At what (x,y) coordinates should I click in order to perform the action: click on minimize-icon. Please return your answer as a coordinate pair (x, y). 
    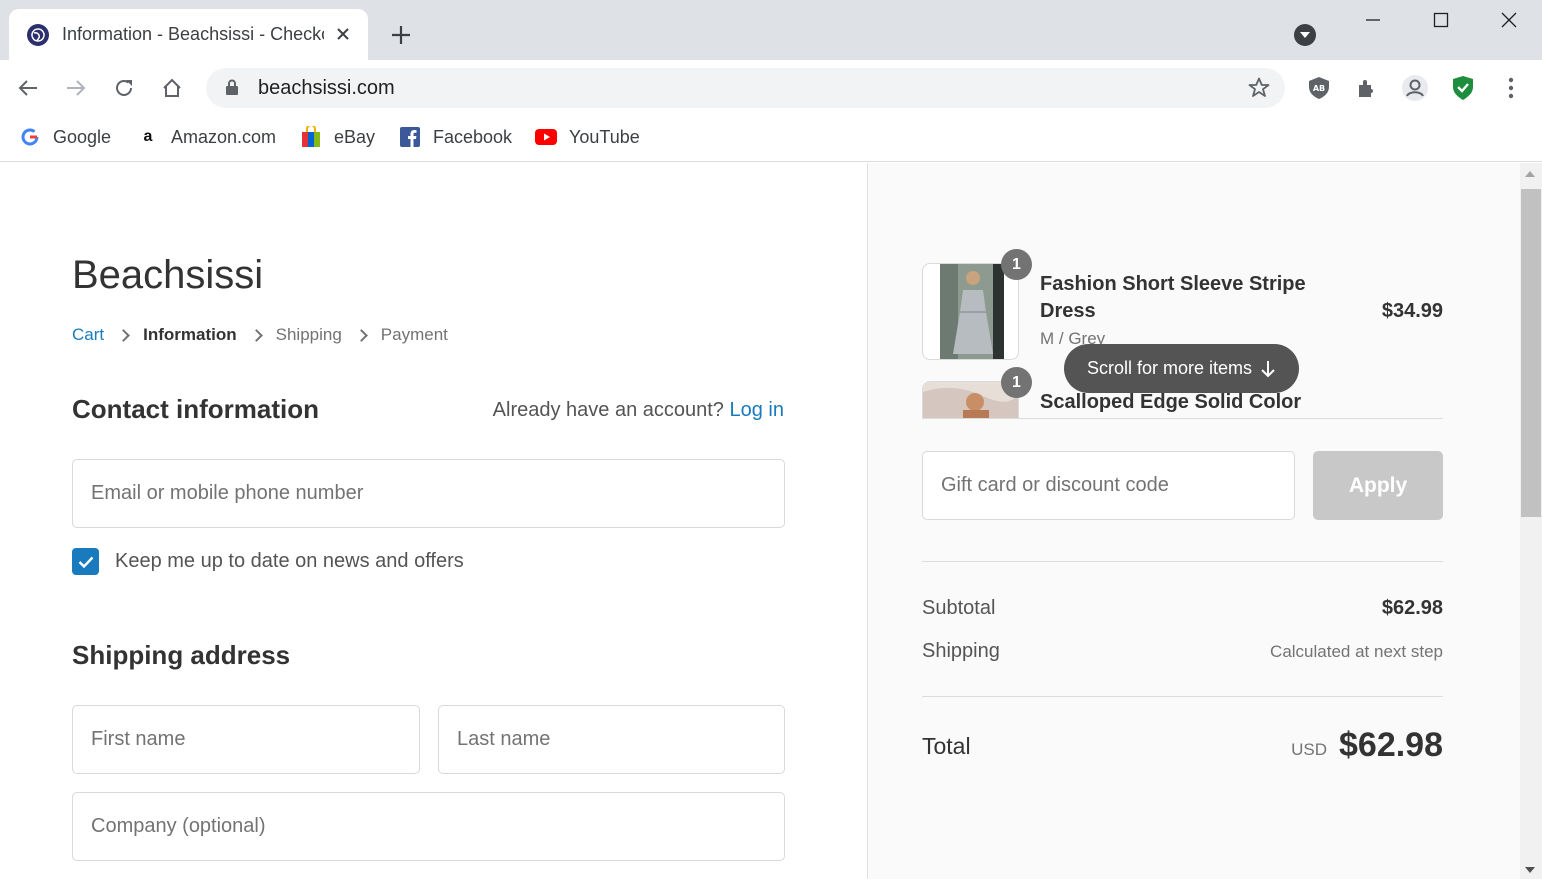
    Looking at the image, I should click on (1373, 20).